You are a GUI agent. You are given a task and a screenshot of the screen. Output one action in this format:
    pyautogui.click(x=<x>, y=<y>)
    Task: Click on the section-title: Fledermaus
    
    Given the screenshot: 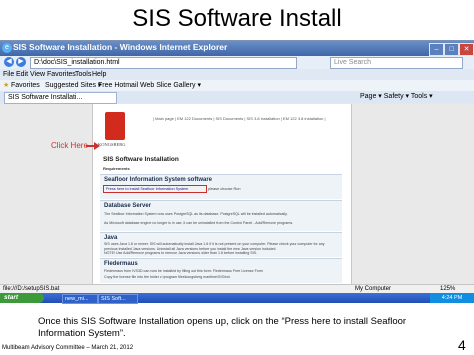 What is the action you would take?
    pyautogui.click(x=121, y=264)
    